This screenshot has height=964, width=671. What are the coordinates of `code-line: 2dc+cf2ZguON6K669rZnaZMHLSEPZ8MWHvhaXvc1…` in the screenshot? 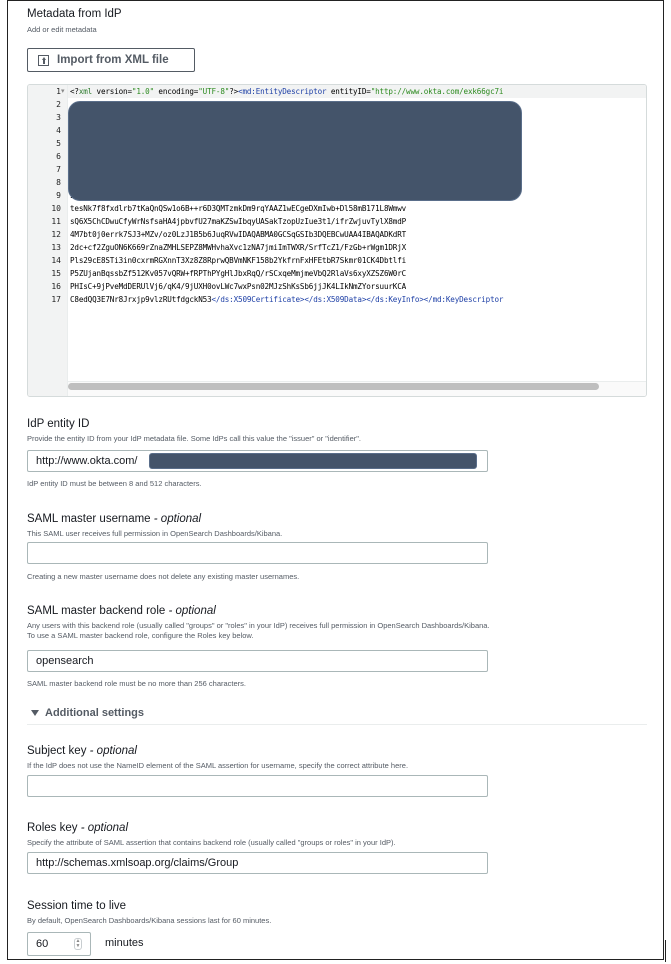 It's located at (238, 247).